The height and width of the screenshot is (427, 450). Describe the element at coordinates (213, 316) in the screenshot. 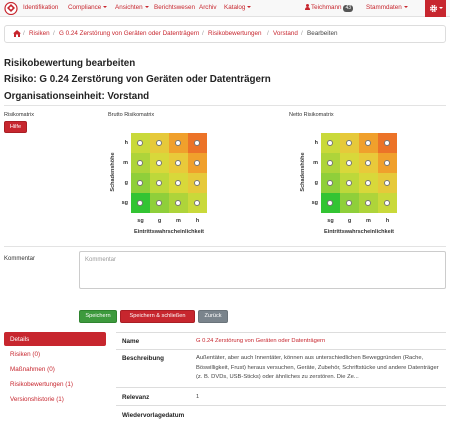

I see `back-button: Zurück` at that location.